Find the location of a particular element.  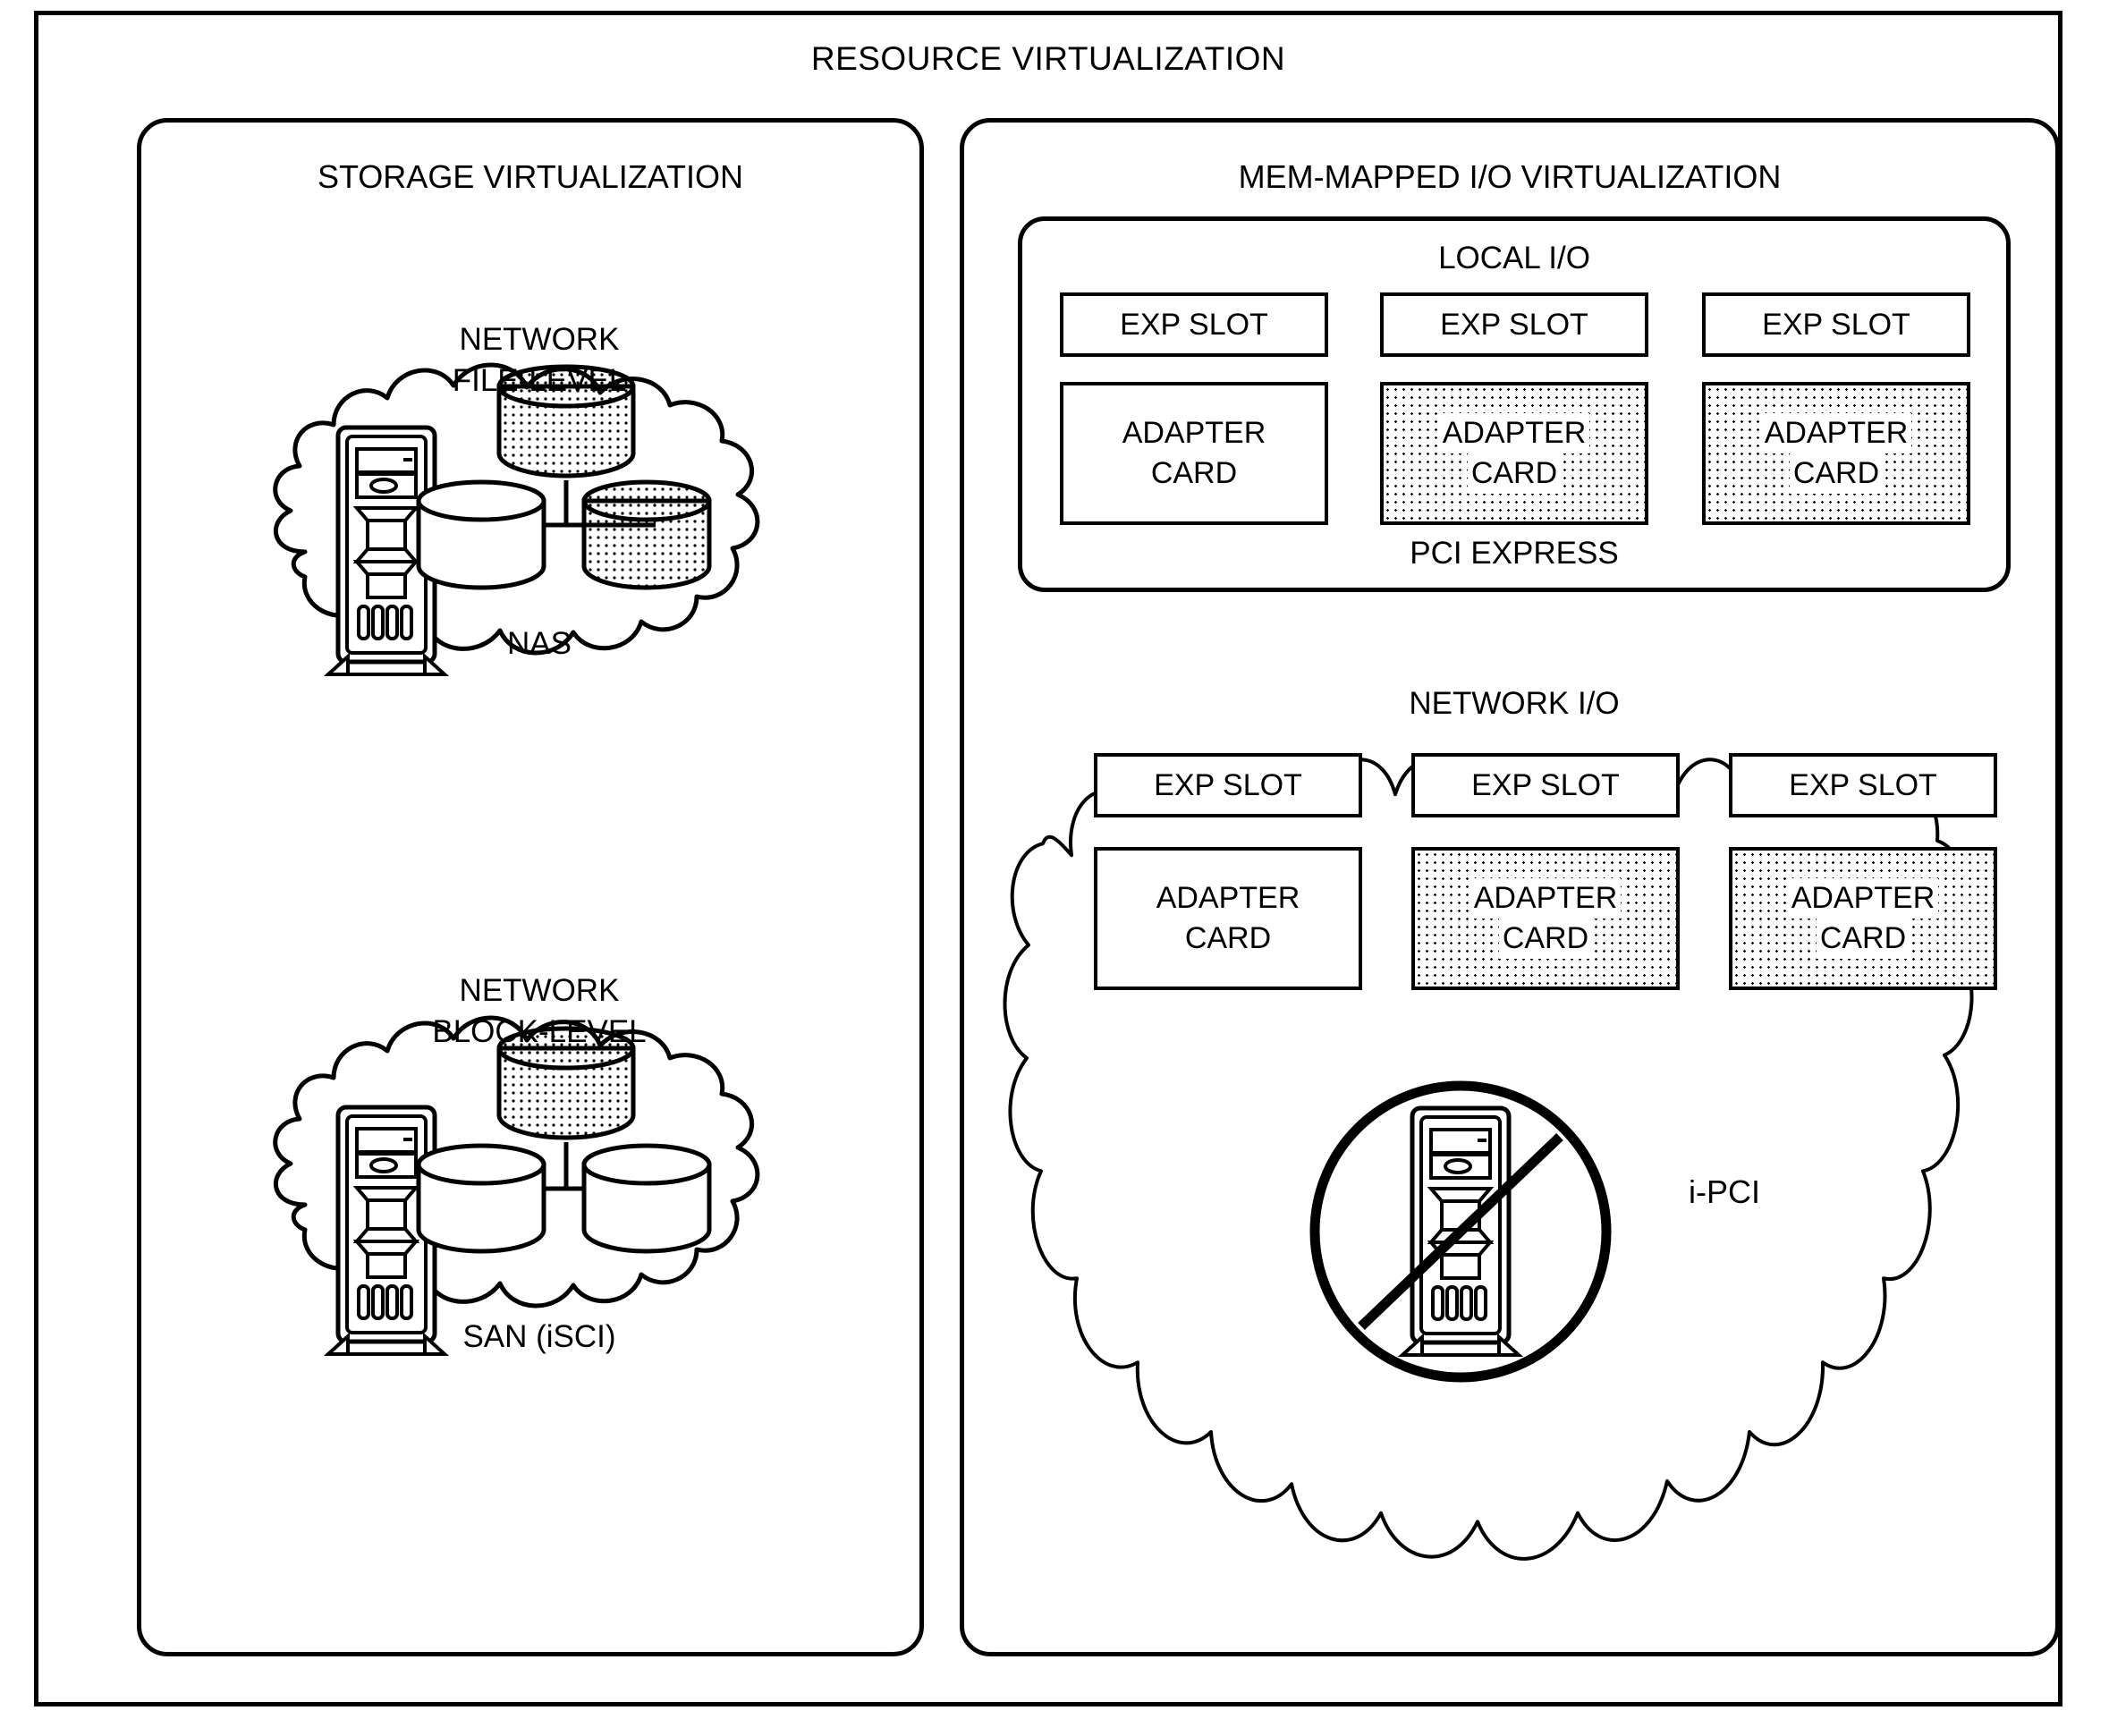

san-title-line1: NETWORK is located at coordinates (540, 991).